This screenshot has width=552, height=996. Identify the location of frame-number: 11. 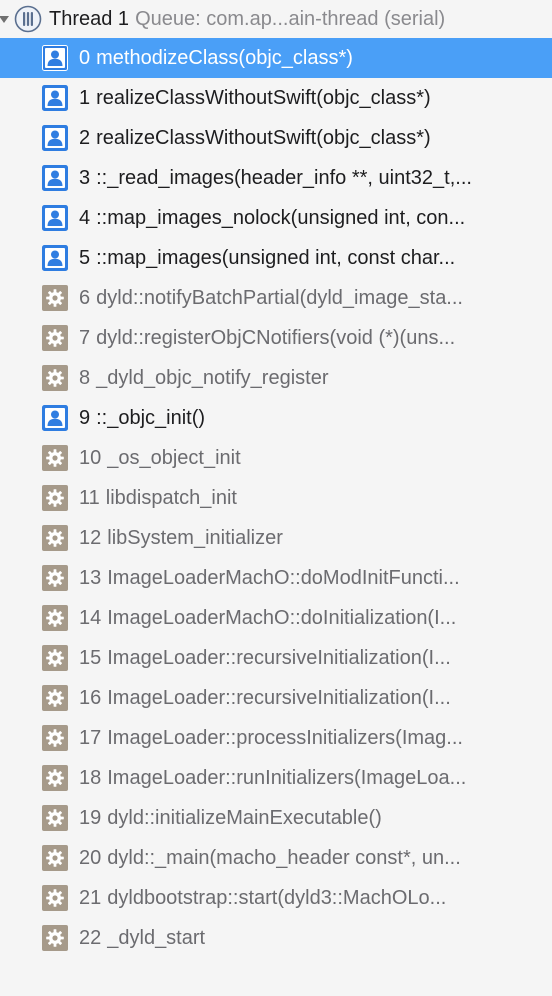
(89, 498).